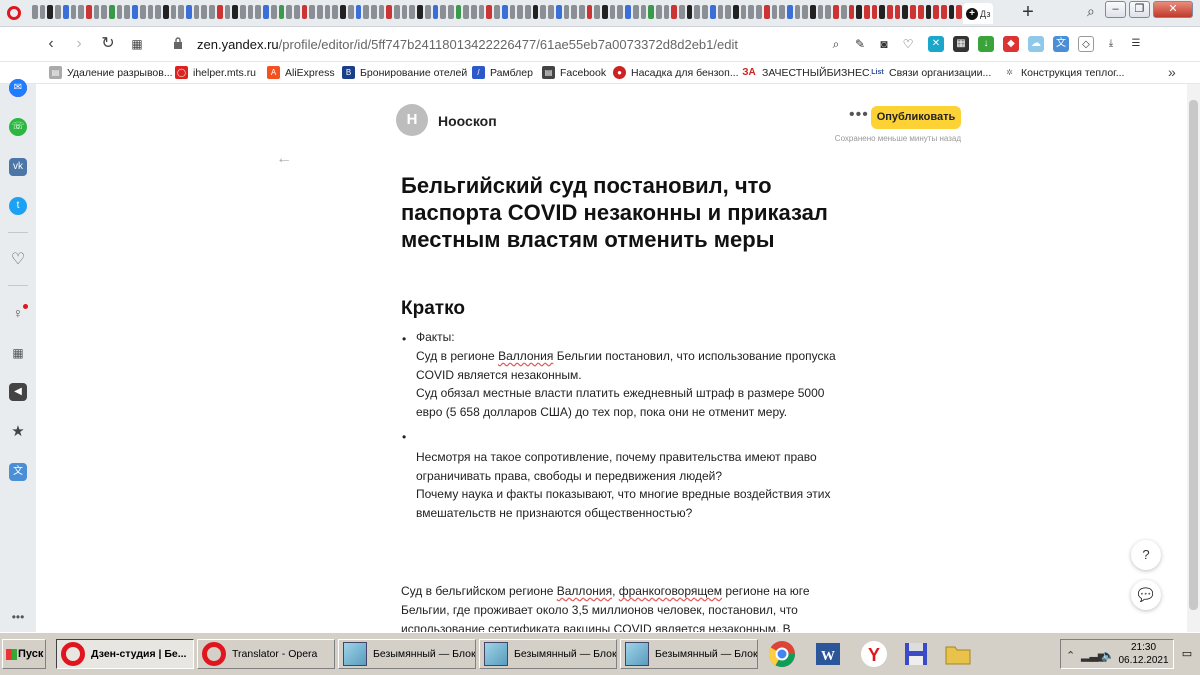 This screenshot has width=1200, height=675. Describe the element at coordinates (1173, 9) in the screenshot. I see `close-window-button: ✕` at that location.